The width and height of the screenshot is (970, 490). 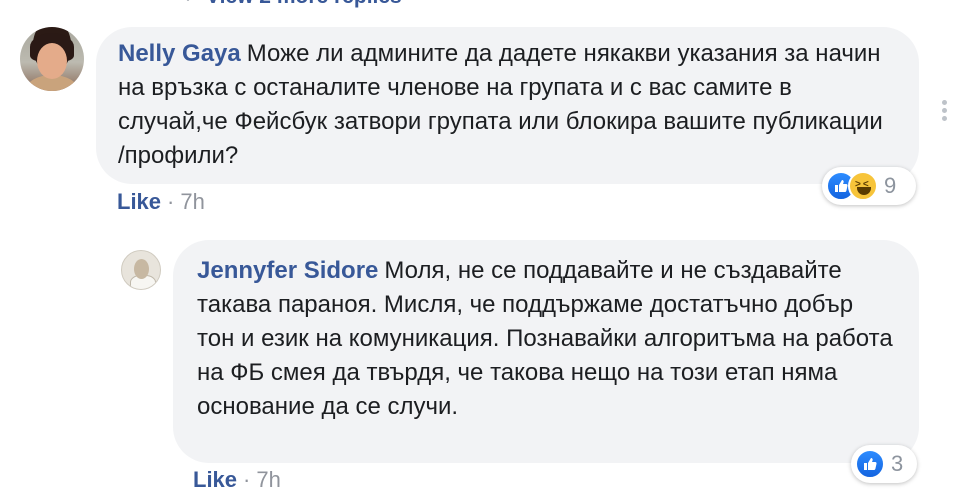 I want to click on reaction-count: 3, so click(x=897, y=463).